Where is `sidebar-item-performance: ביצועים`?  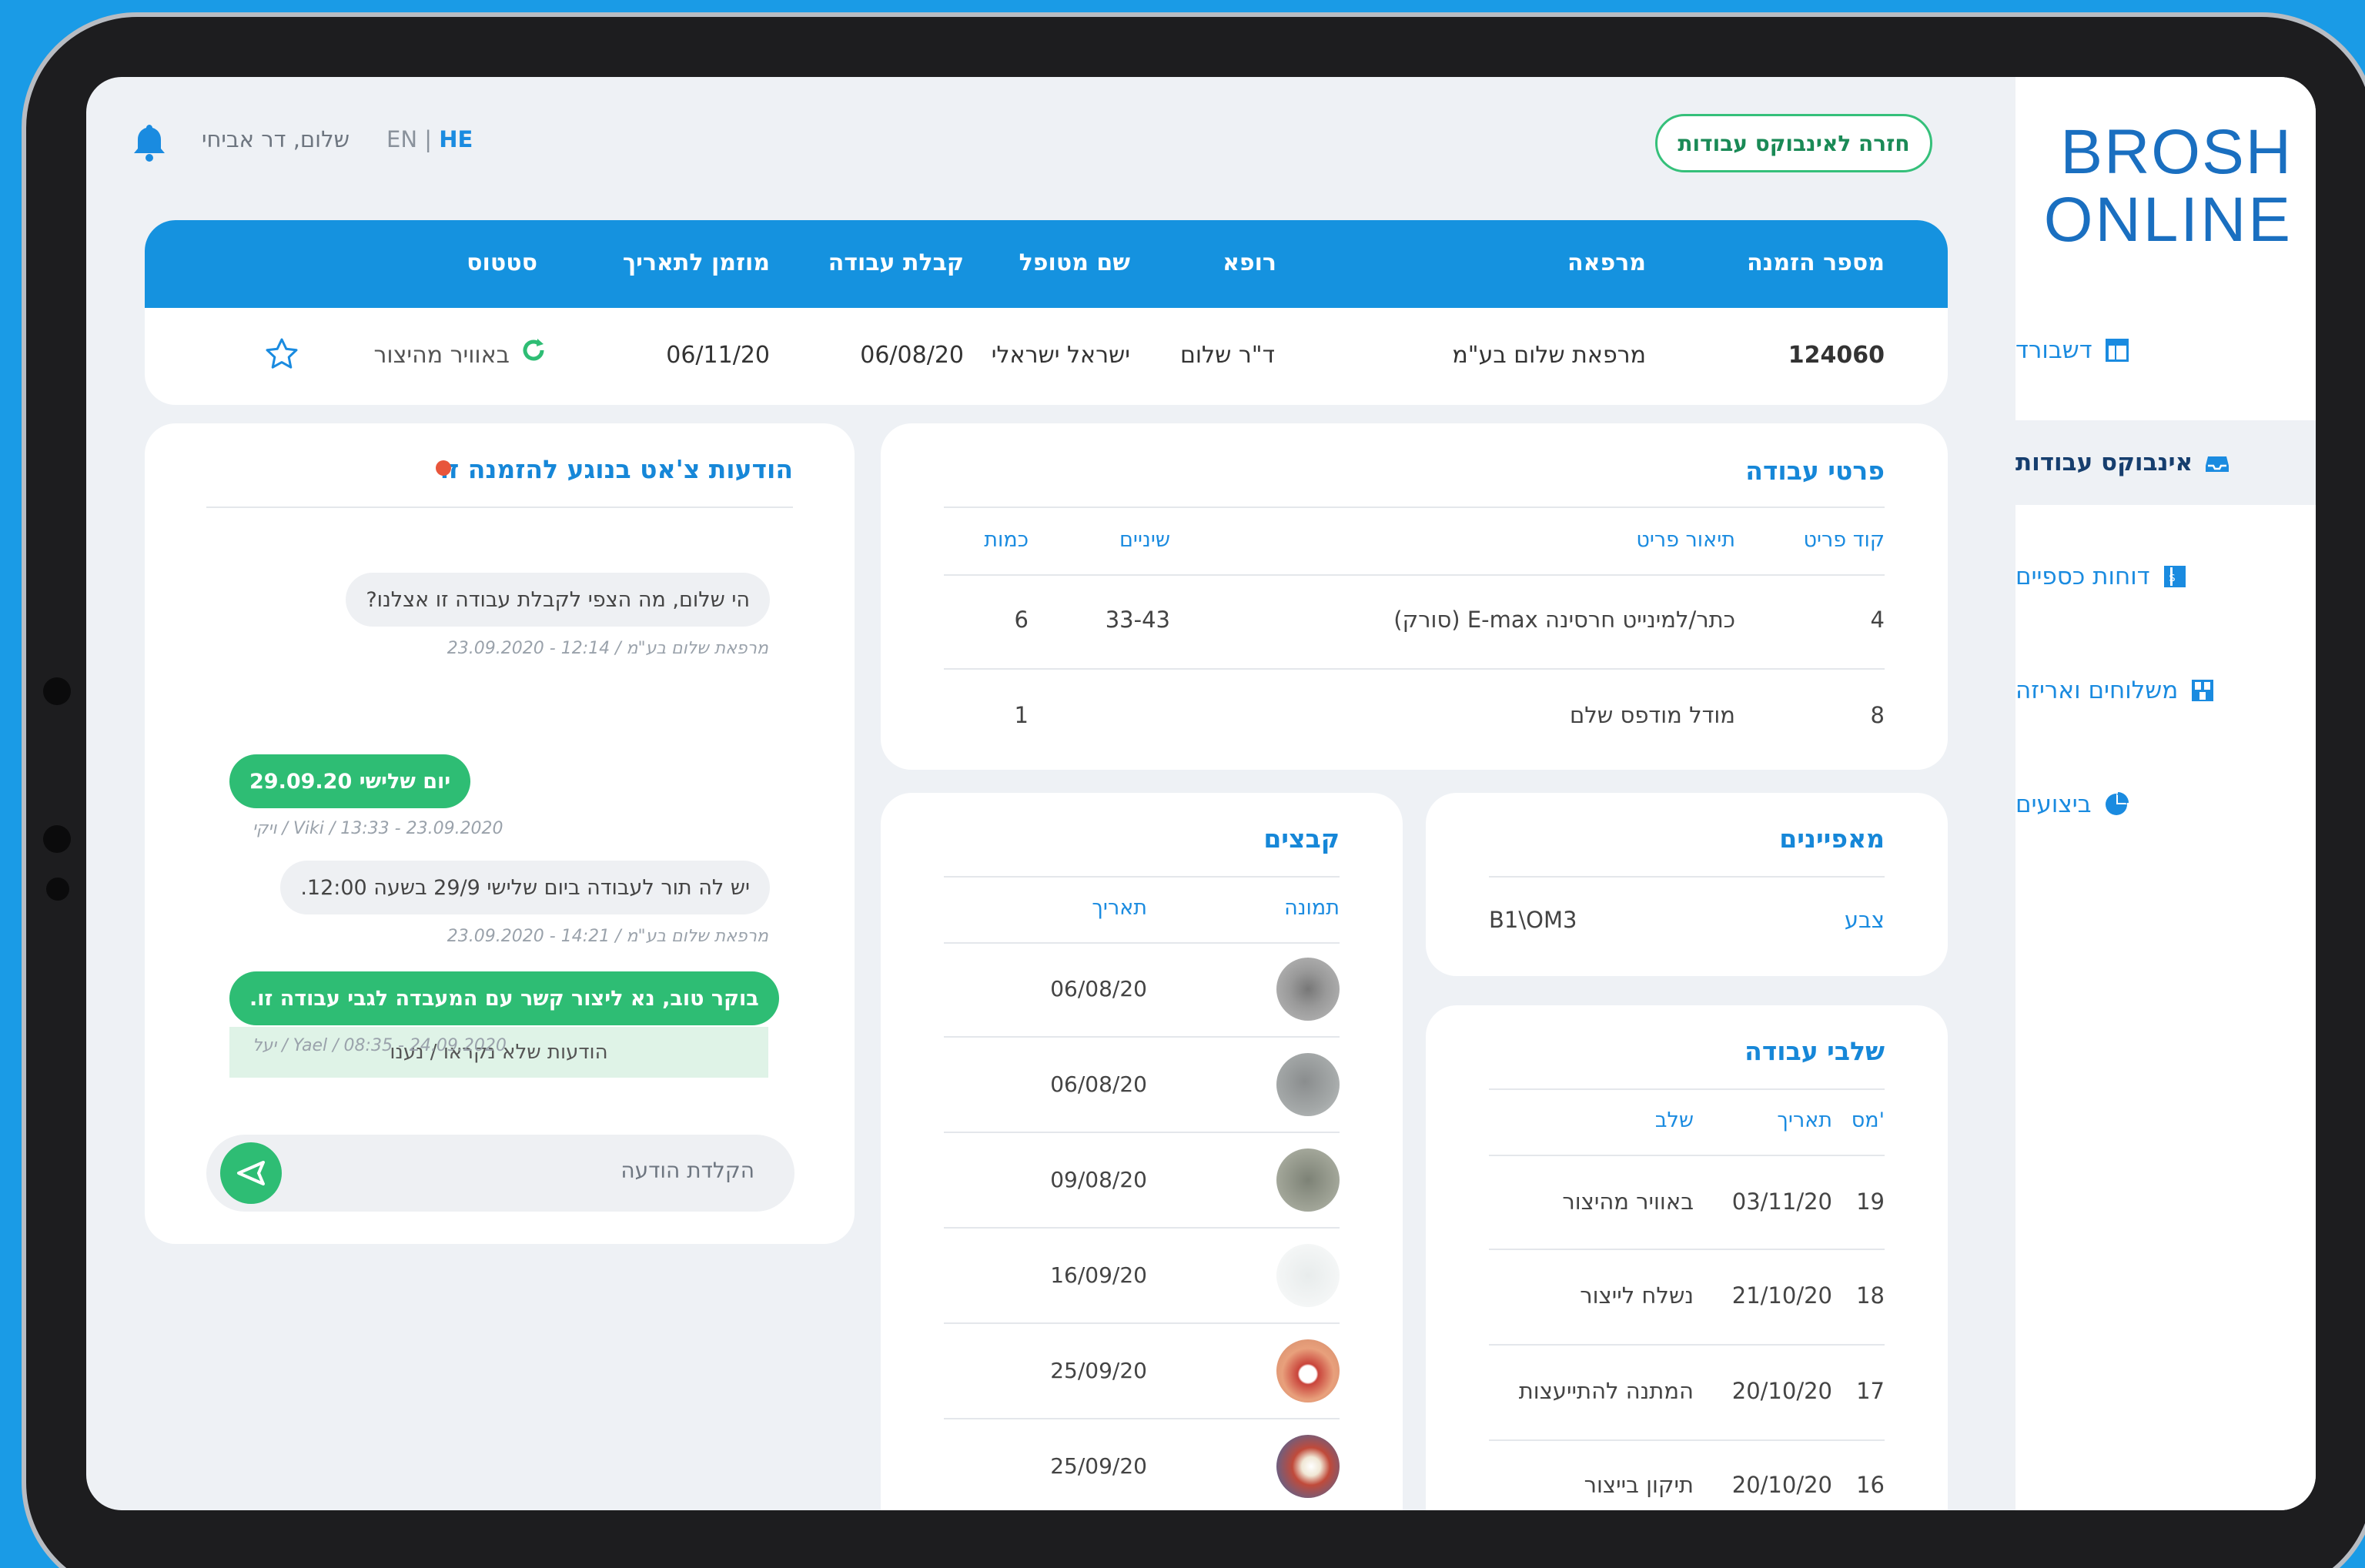
sidebar-item-performance: ביצועים is located at coordinates (2165, 804).